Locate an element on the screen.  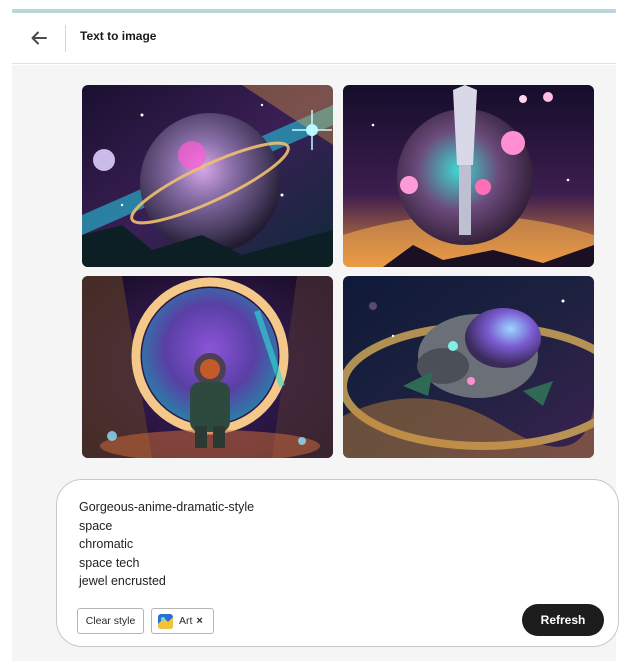
prompt-line: space tech is located at coordinates (109, 562).